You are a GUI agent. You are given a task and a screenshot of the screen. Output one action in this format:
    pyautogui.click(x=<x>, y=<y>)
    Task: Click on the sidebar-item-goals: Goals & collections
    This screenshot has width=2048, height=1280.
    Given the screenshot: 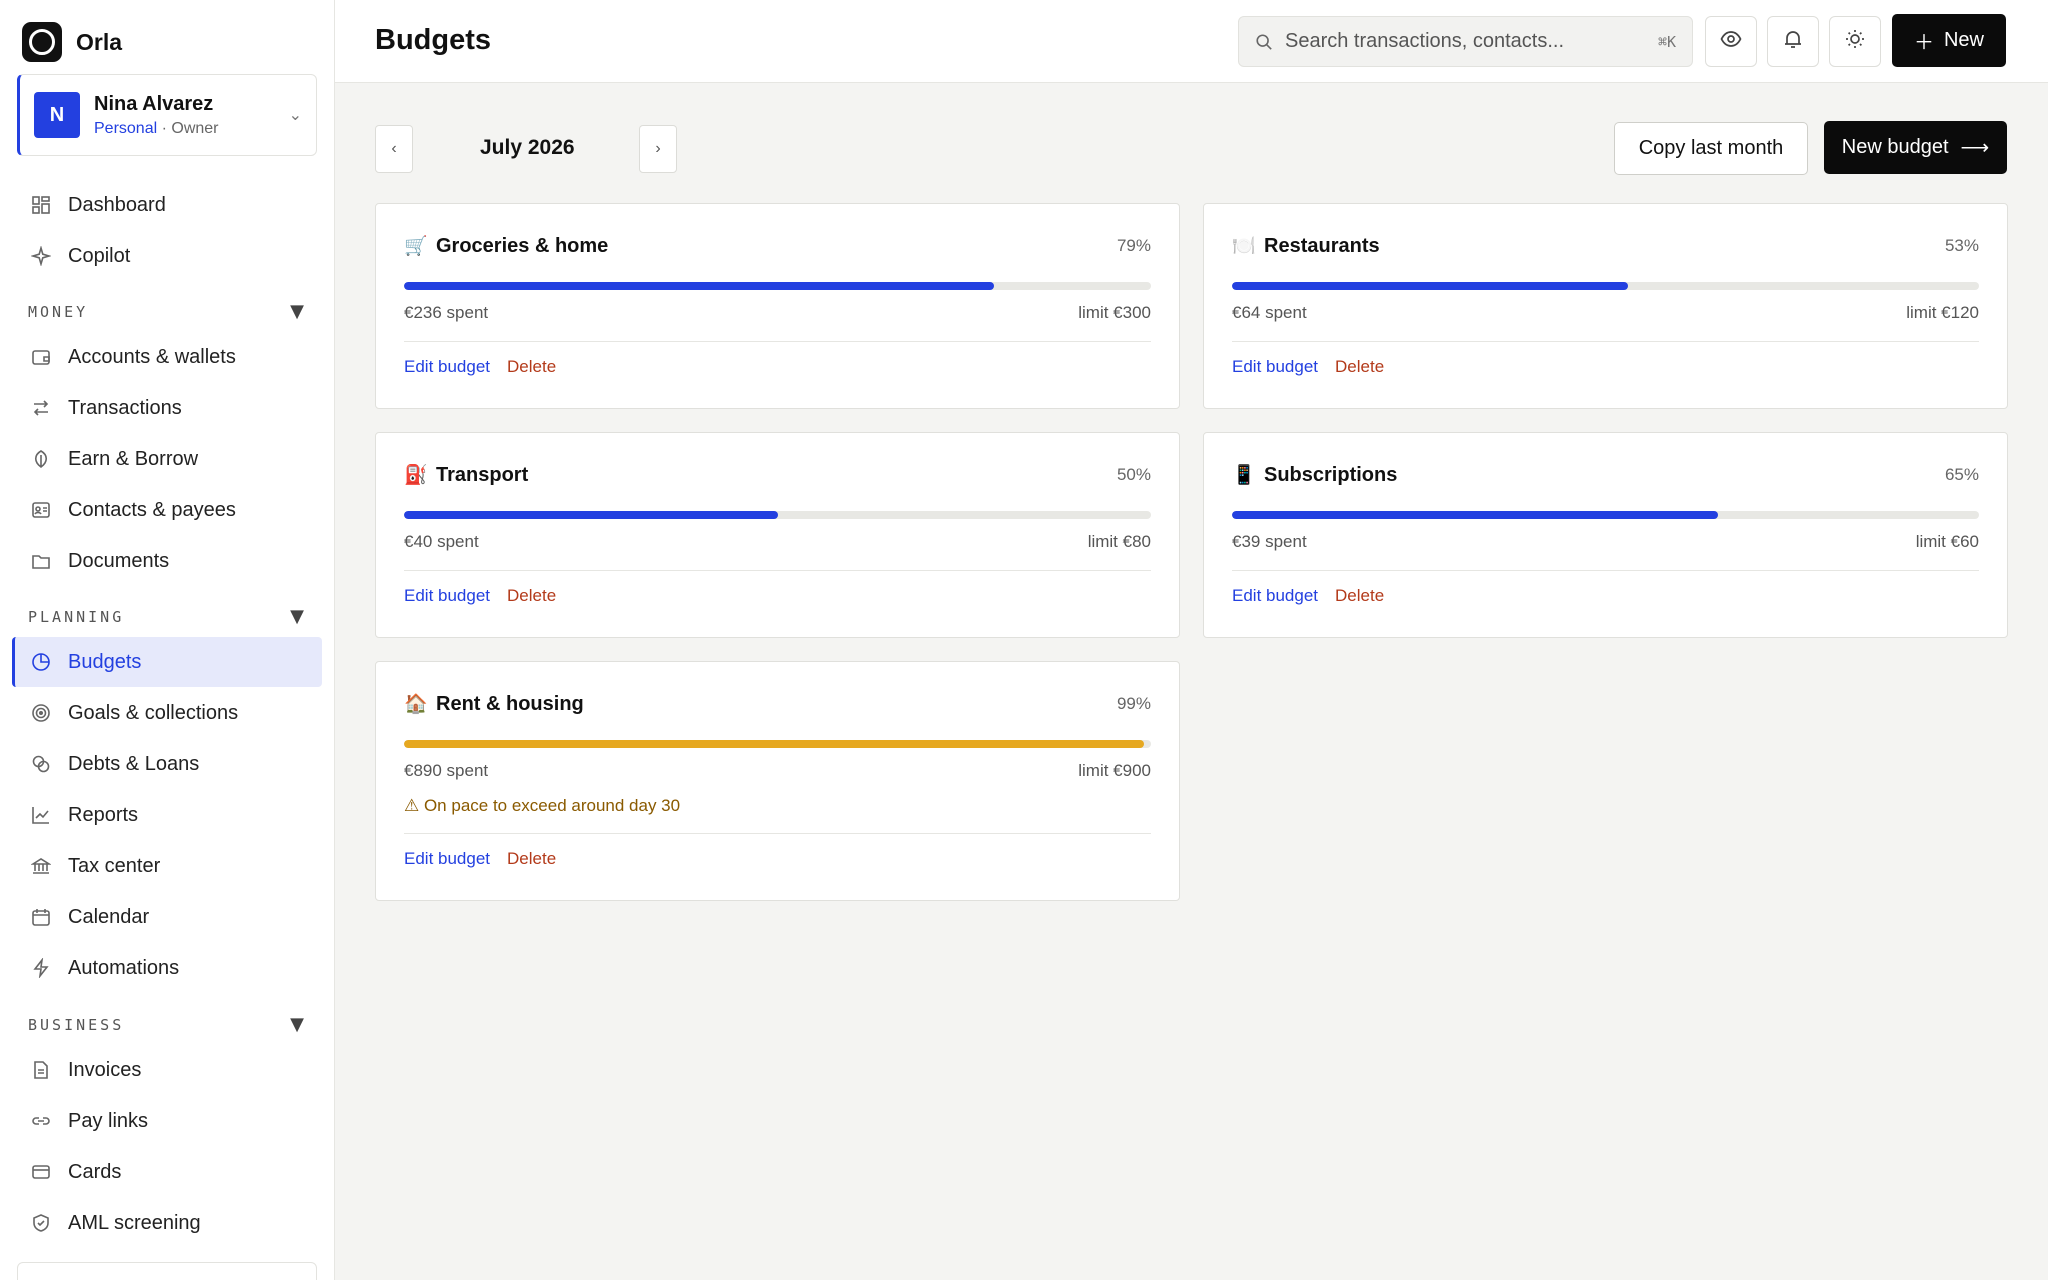 What is the action you would take?
    pyautogui.click(x=167, y=713)
    